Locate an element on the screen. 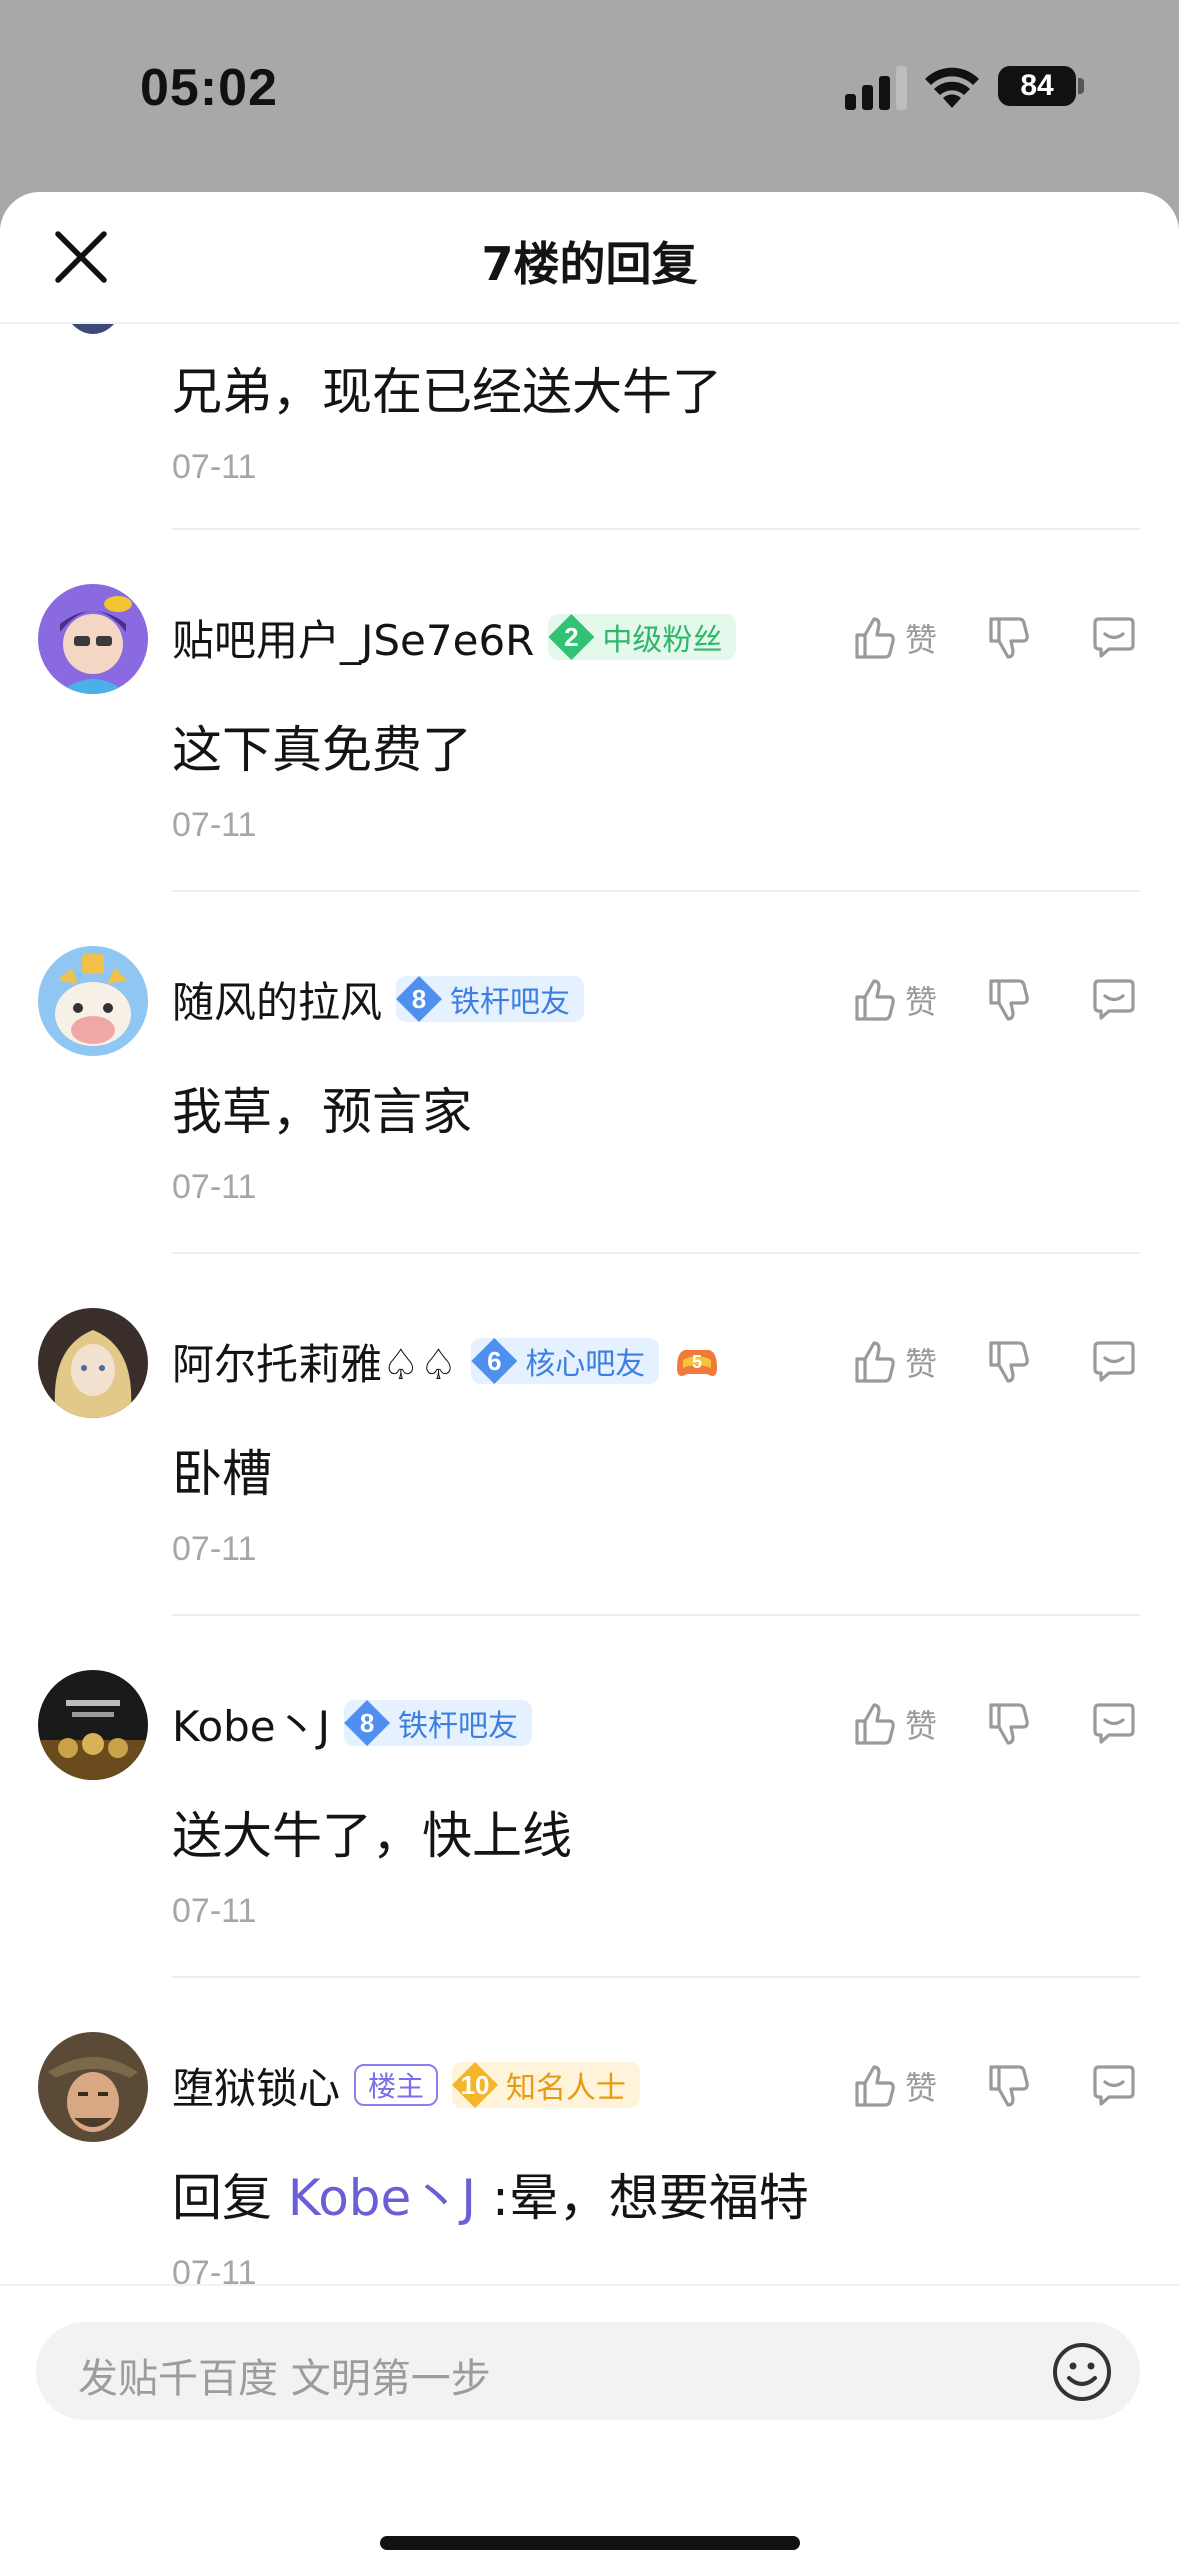 Image resolution: width=1179 pixels, height=2556 pixels. username: 堕狱锁心 is located at coordinates (256, 2085).